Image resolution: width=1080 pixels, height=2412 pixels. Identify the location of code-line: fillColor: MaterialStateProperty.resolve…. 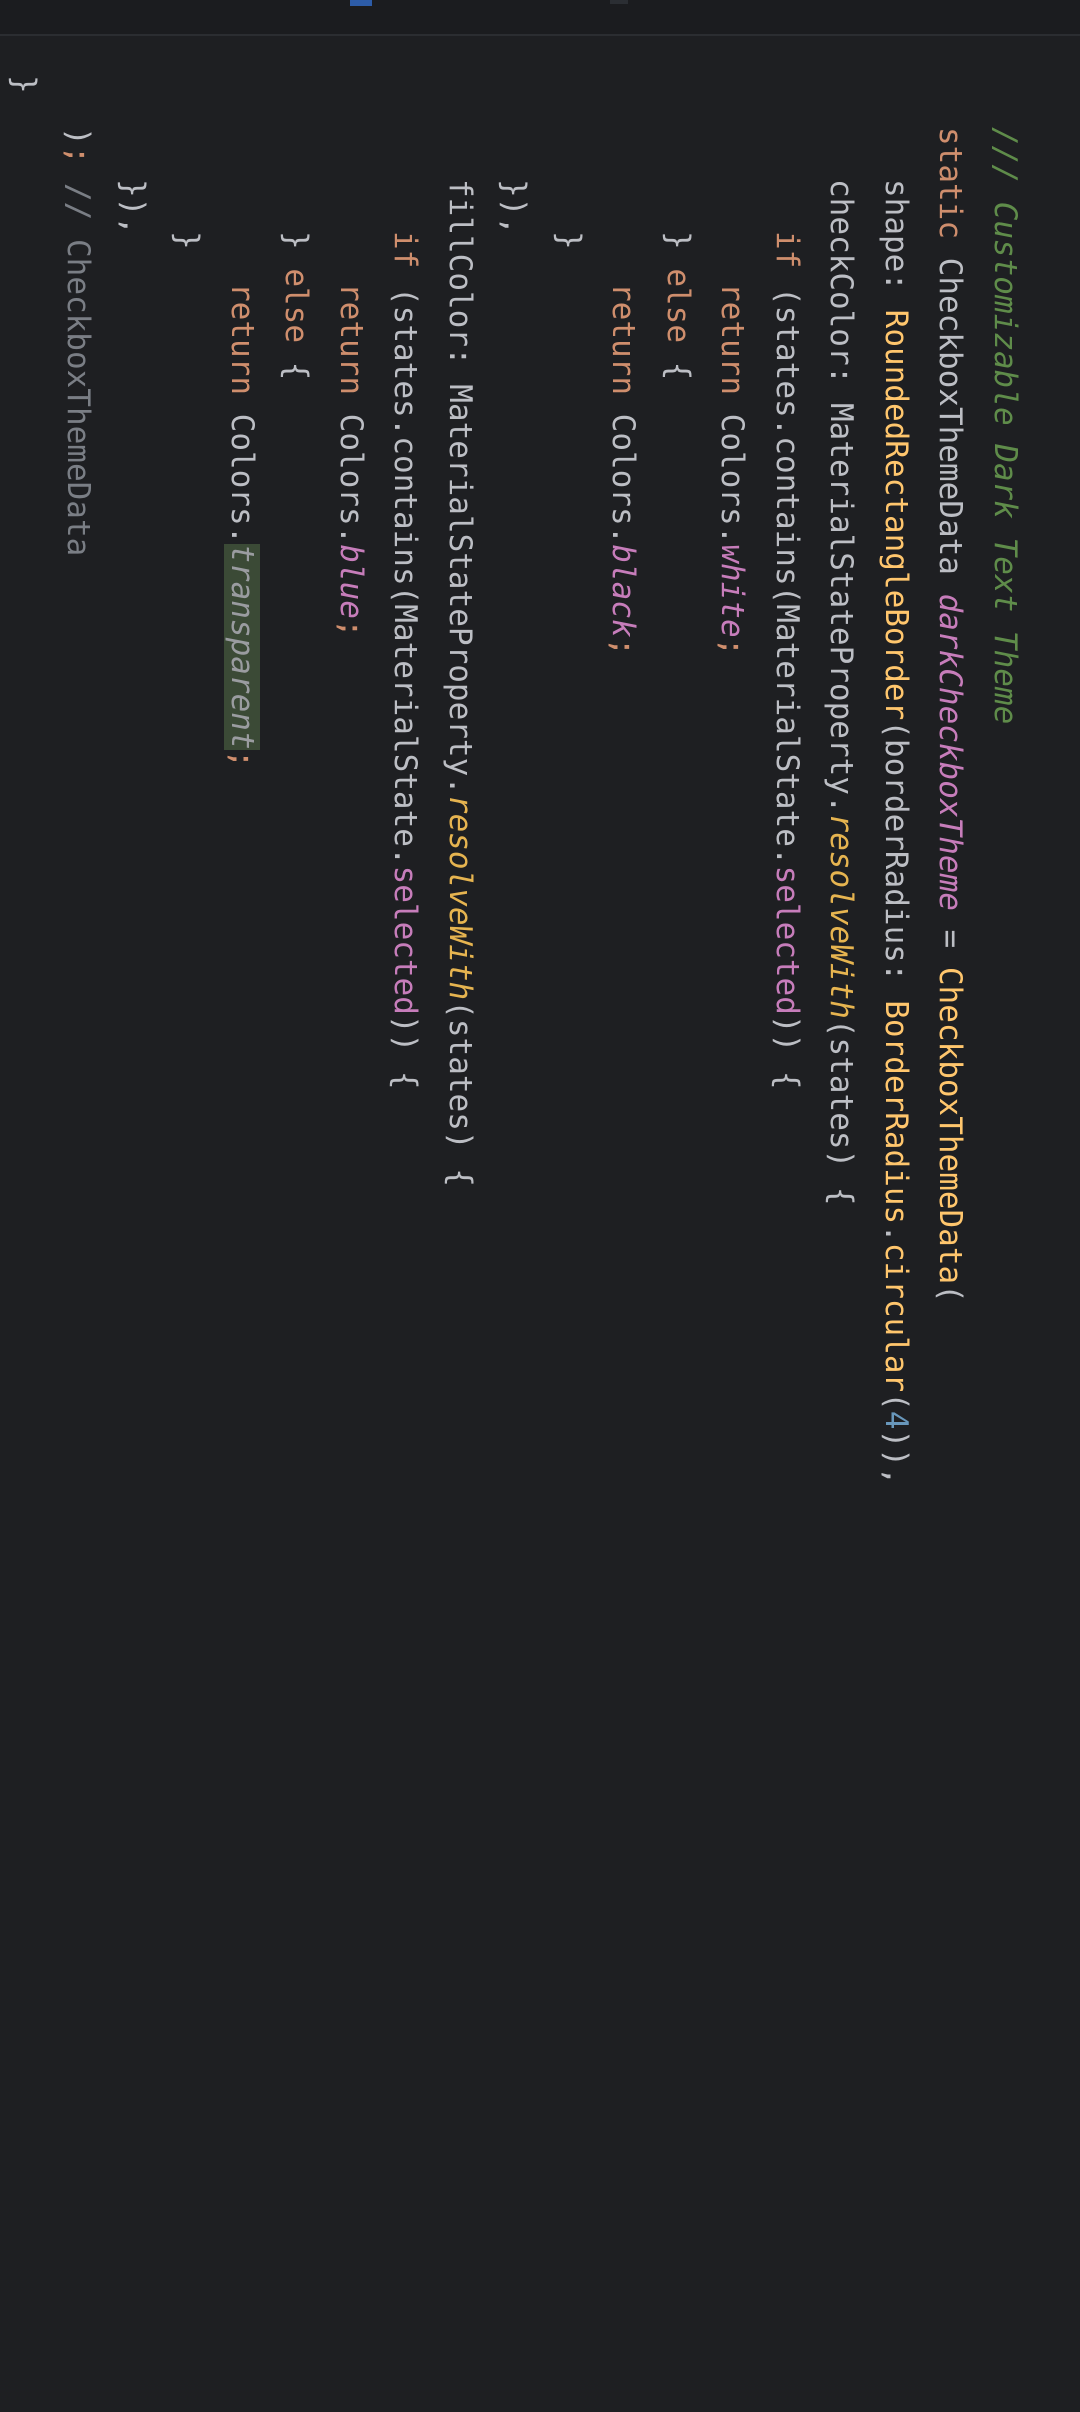
(460, 780).